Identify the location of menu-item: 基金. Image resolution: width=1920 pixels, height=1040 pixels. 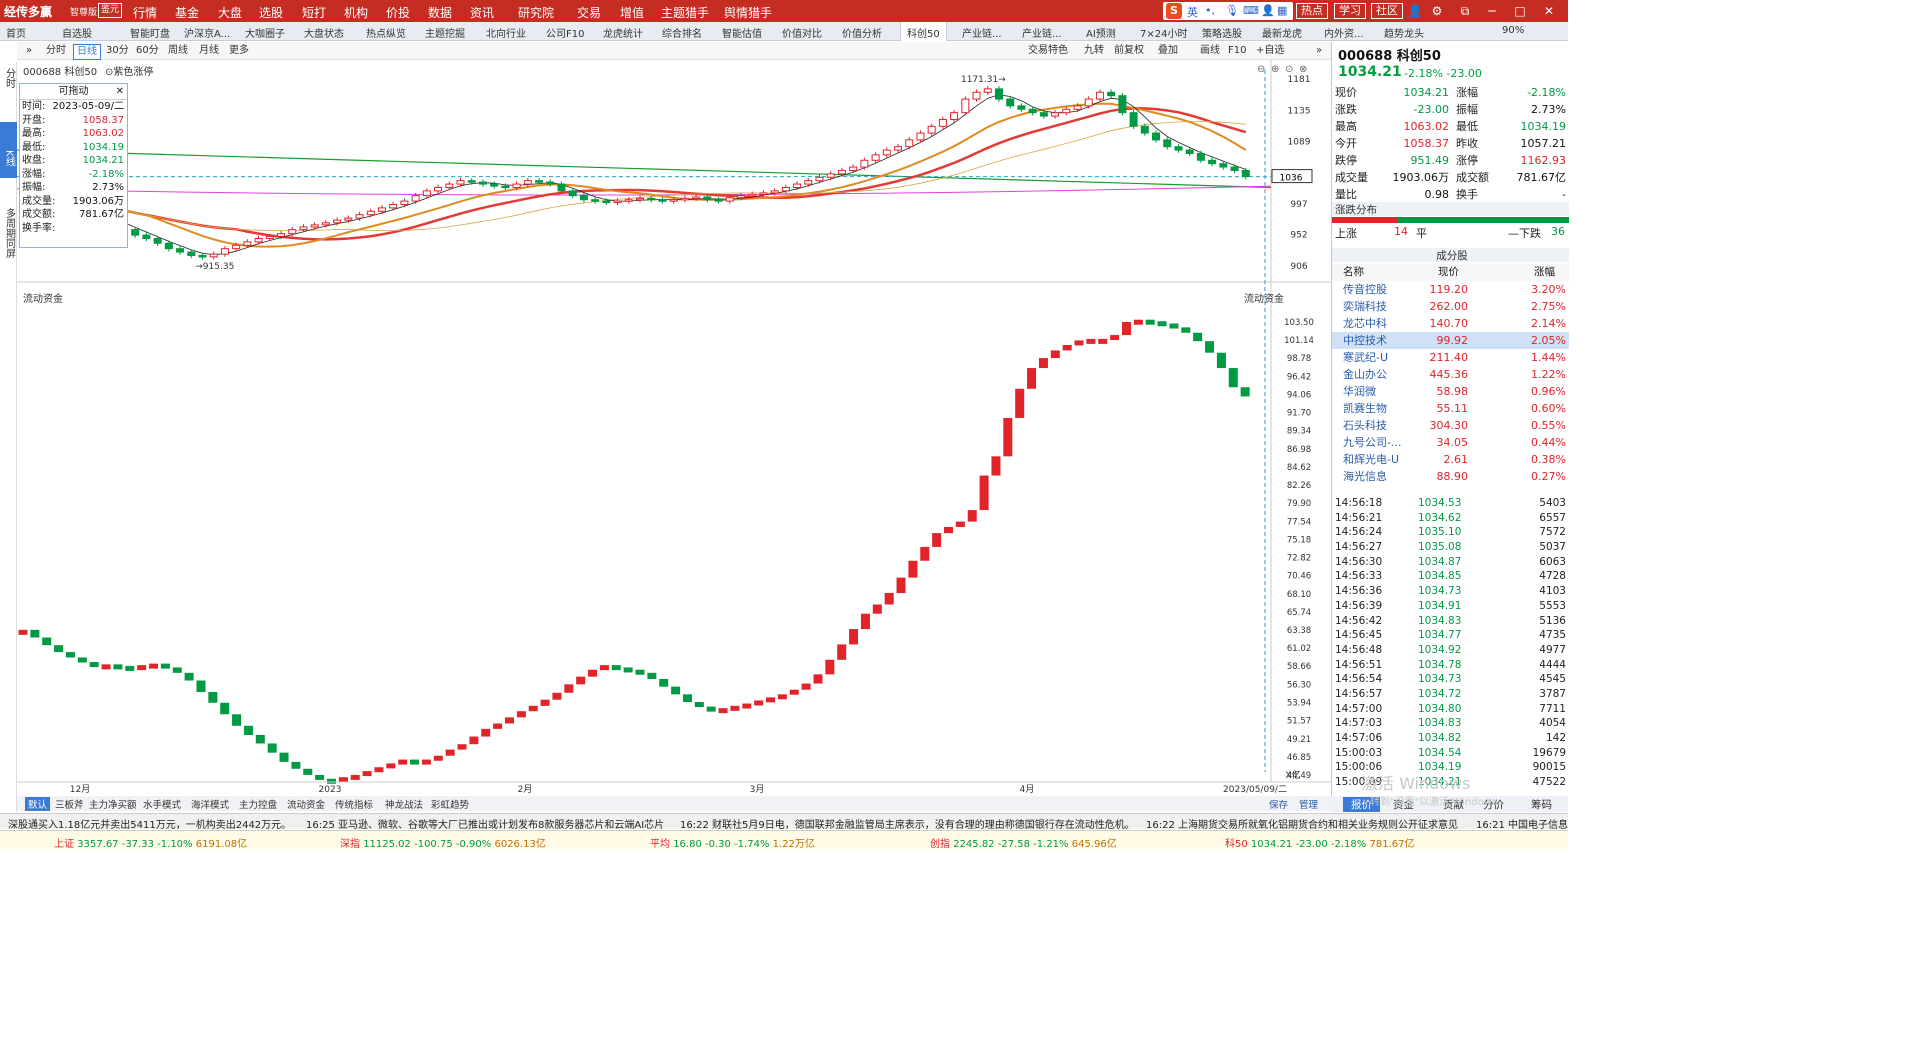
(187, 12).